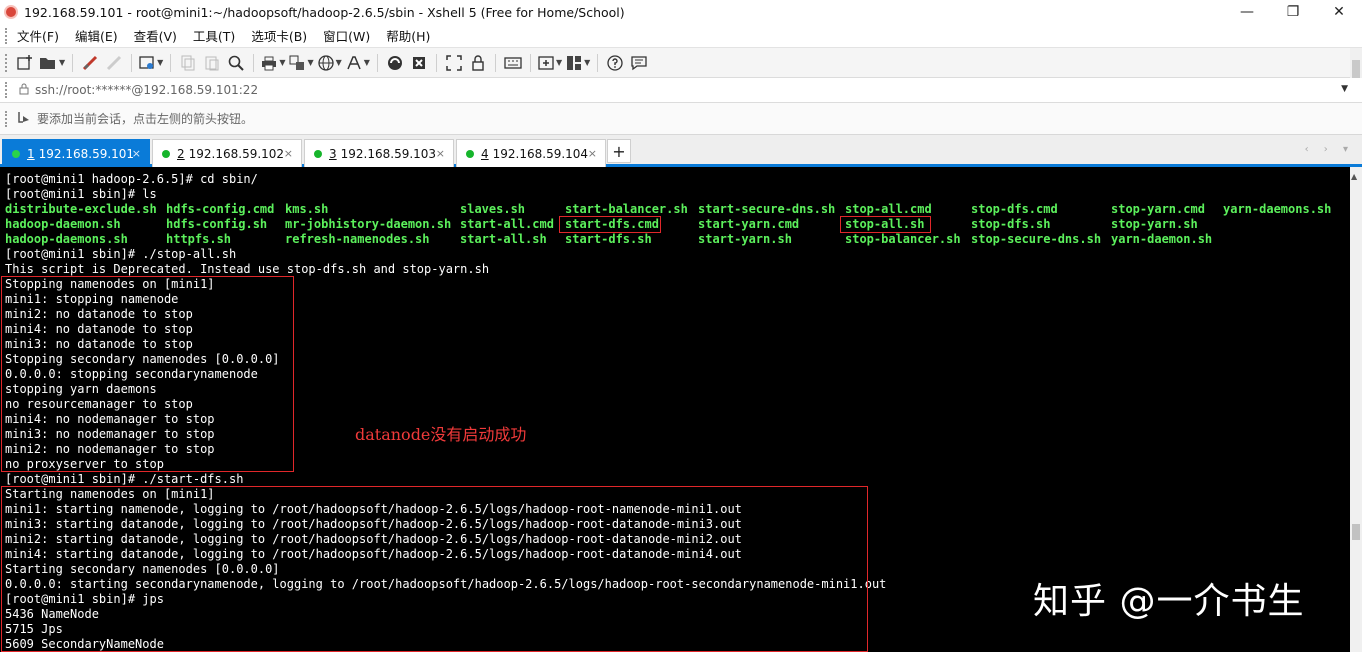 The image size is (1362, 652). Describe the element at coordinates (358, 63) in the screenshot. I see `font-icon: ▼` at that location.